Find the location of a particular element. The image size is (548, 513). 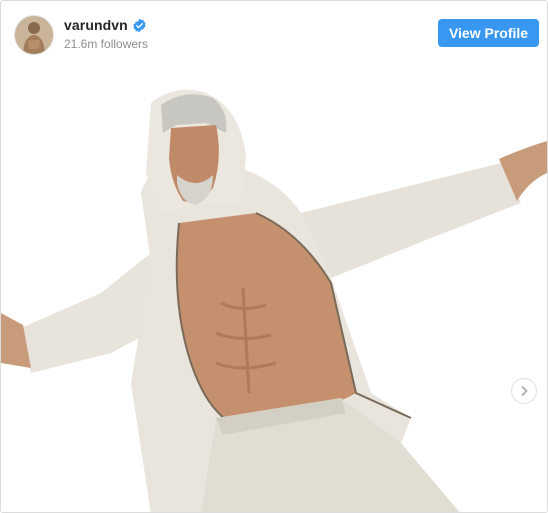

username: varundvn is located at coordinates (96, 25).